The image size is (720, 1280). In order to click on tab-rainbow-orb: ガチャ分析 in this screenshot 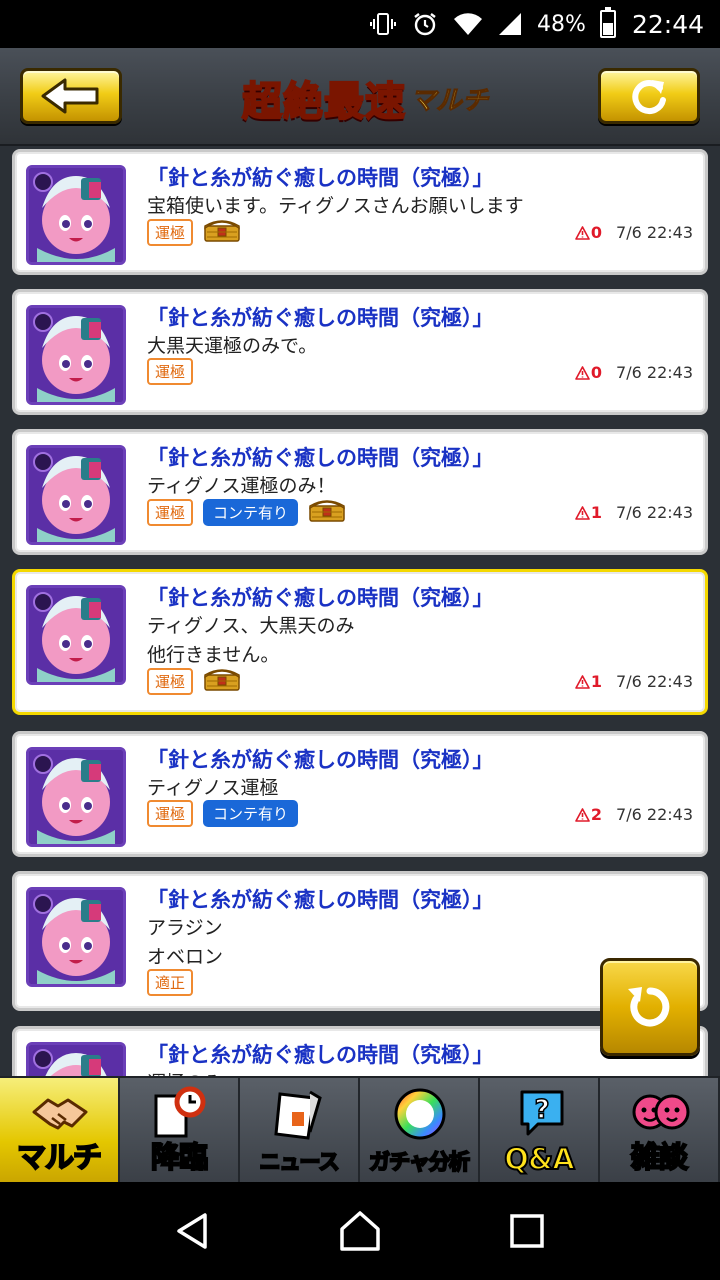, I will do `click(420, 1131)`.